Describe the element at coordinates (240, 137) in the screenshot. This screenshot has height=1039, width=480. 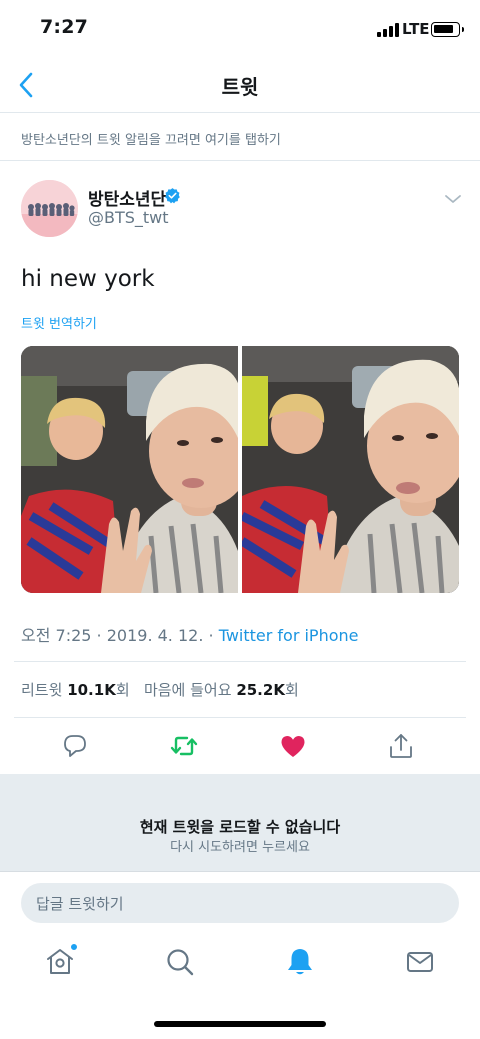
I see `notification-notice: 방탄소년단의 트윗 알림을 끄려면 여기를 탭하기` at that location.